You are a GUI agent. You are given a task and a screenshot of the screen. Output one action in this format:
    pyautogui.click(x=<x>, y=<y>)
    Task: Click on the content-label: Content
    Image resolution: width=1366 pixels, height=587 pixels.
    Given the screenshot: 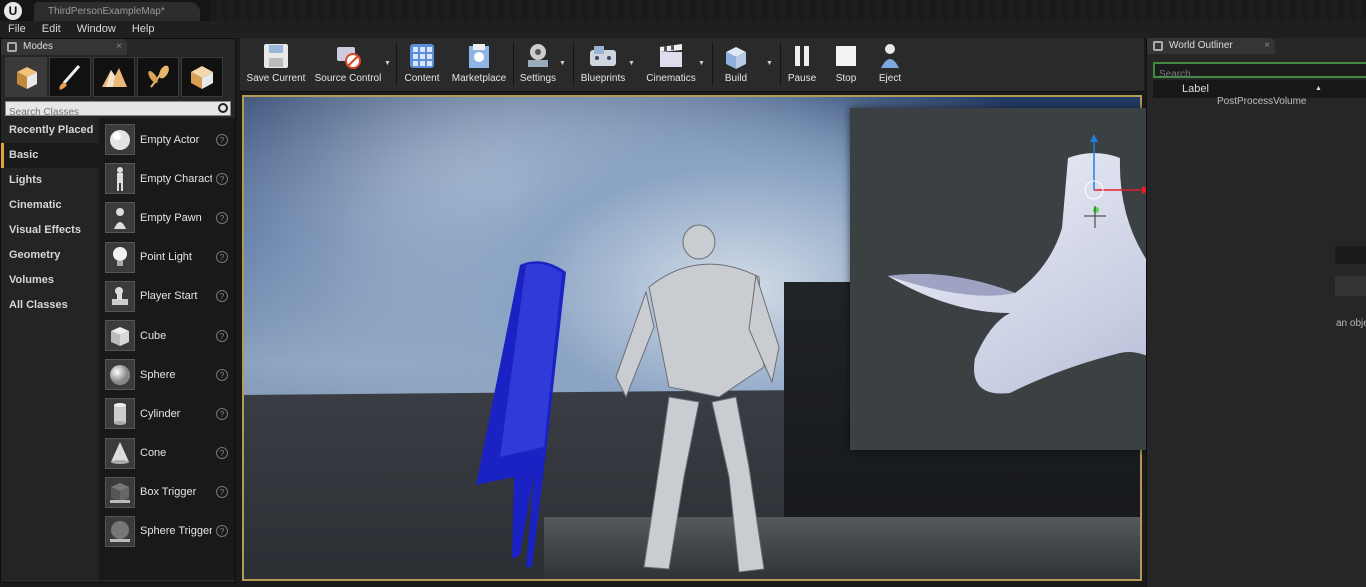 What is the action you would take?
    pyautogui.click(x=422, y=78)
    